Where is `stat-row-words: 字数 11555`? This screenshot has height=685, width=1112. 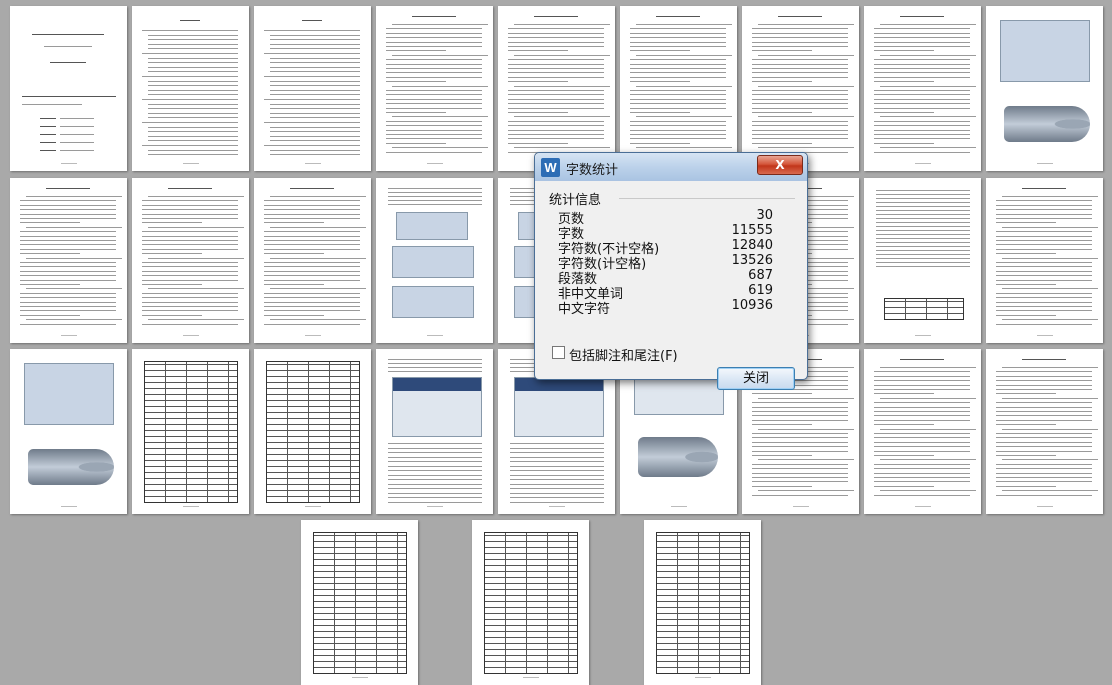 stat-row-words: 字数 11555 is located at coordinates (665, 232).